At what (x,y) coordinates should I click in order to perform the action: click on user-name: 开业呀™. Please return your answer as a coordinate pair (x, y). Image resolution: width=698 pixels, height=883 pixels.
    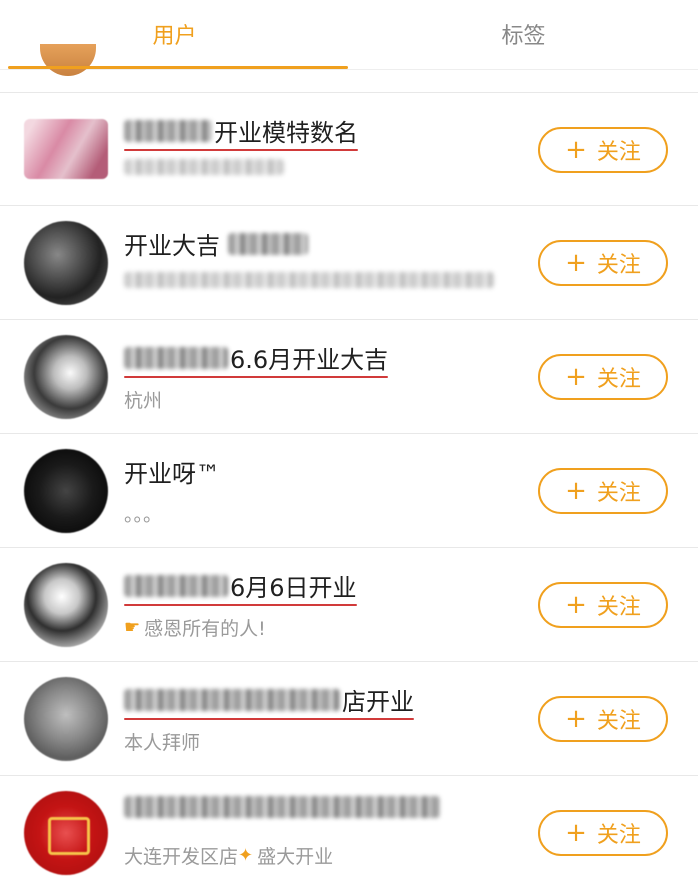
    Looking at the image, I should click on (172, 474).